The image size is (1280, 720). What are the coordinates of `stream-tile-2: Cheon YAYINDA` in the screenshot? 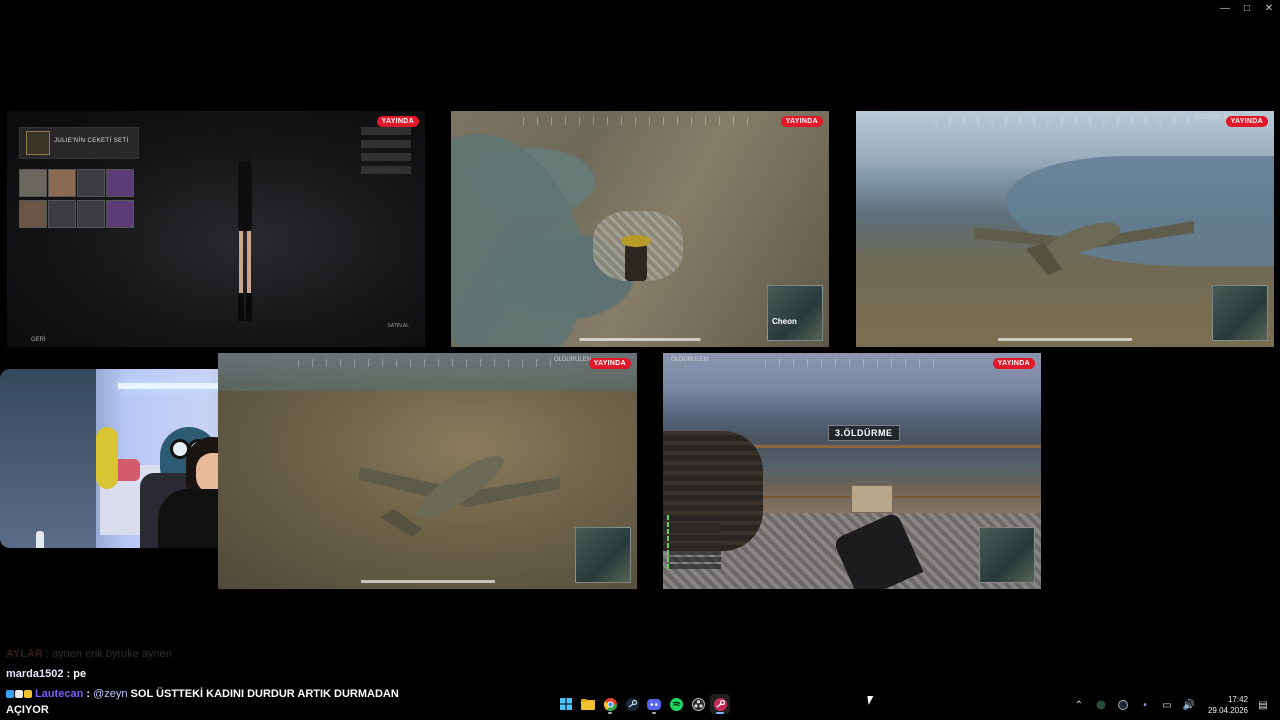 It's located at (640, 229).